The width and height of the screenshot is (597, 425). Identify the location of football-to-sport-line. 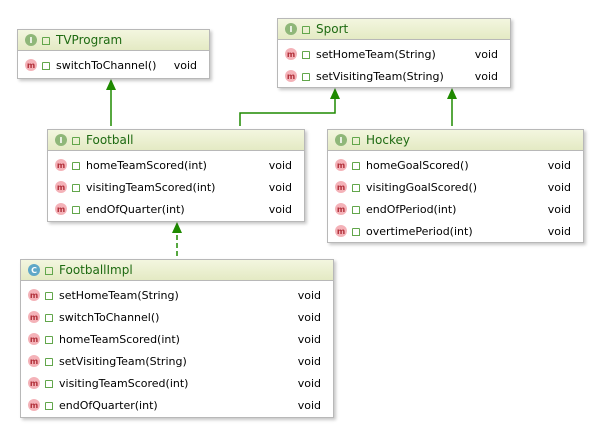
(287, 112).